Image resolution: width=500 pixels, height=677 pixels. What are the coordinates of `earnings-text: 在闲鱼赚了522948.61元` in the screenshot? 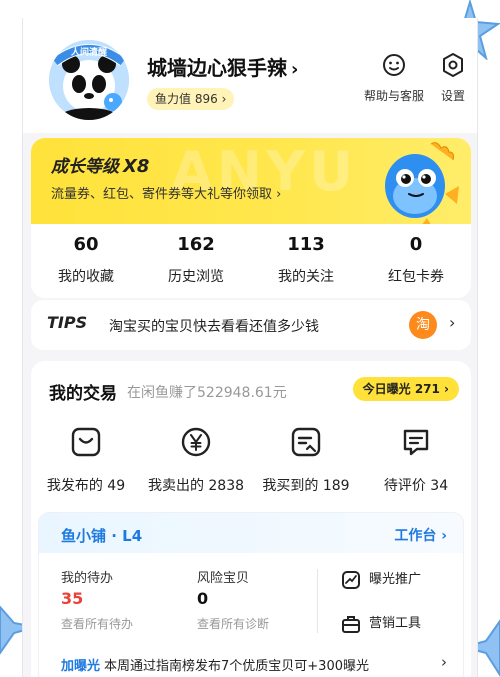 It's located at (207, 393).